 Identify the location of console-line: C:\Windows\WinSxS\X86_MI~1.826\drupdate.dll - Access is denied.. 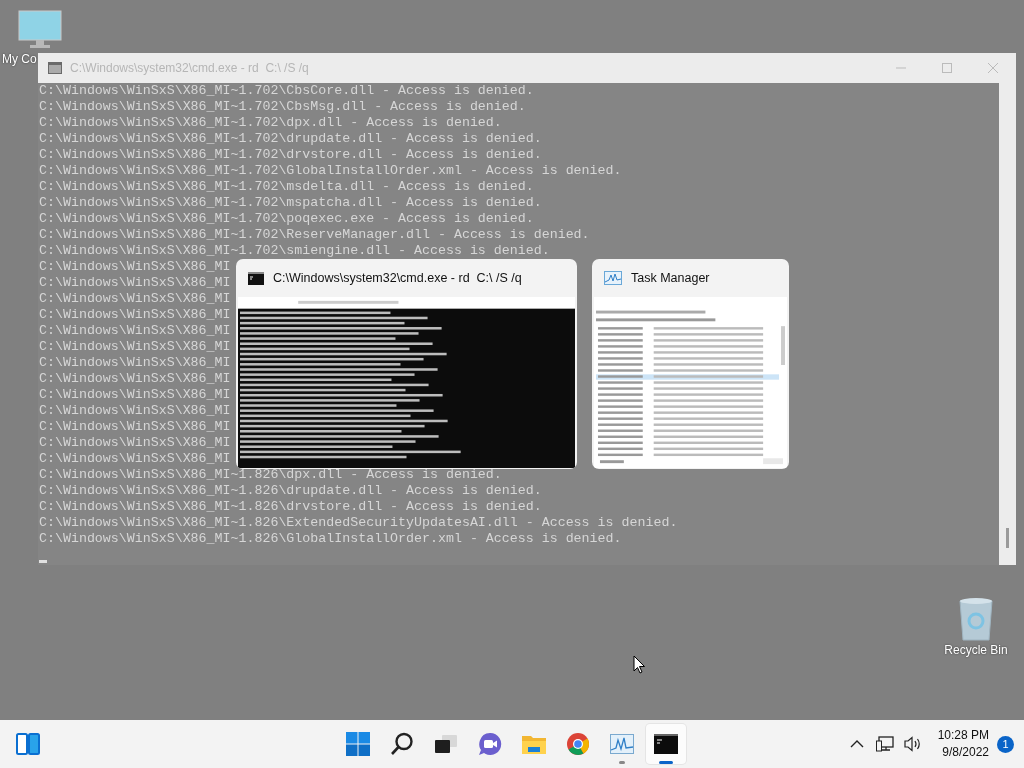
(290, 491).